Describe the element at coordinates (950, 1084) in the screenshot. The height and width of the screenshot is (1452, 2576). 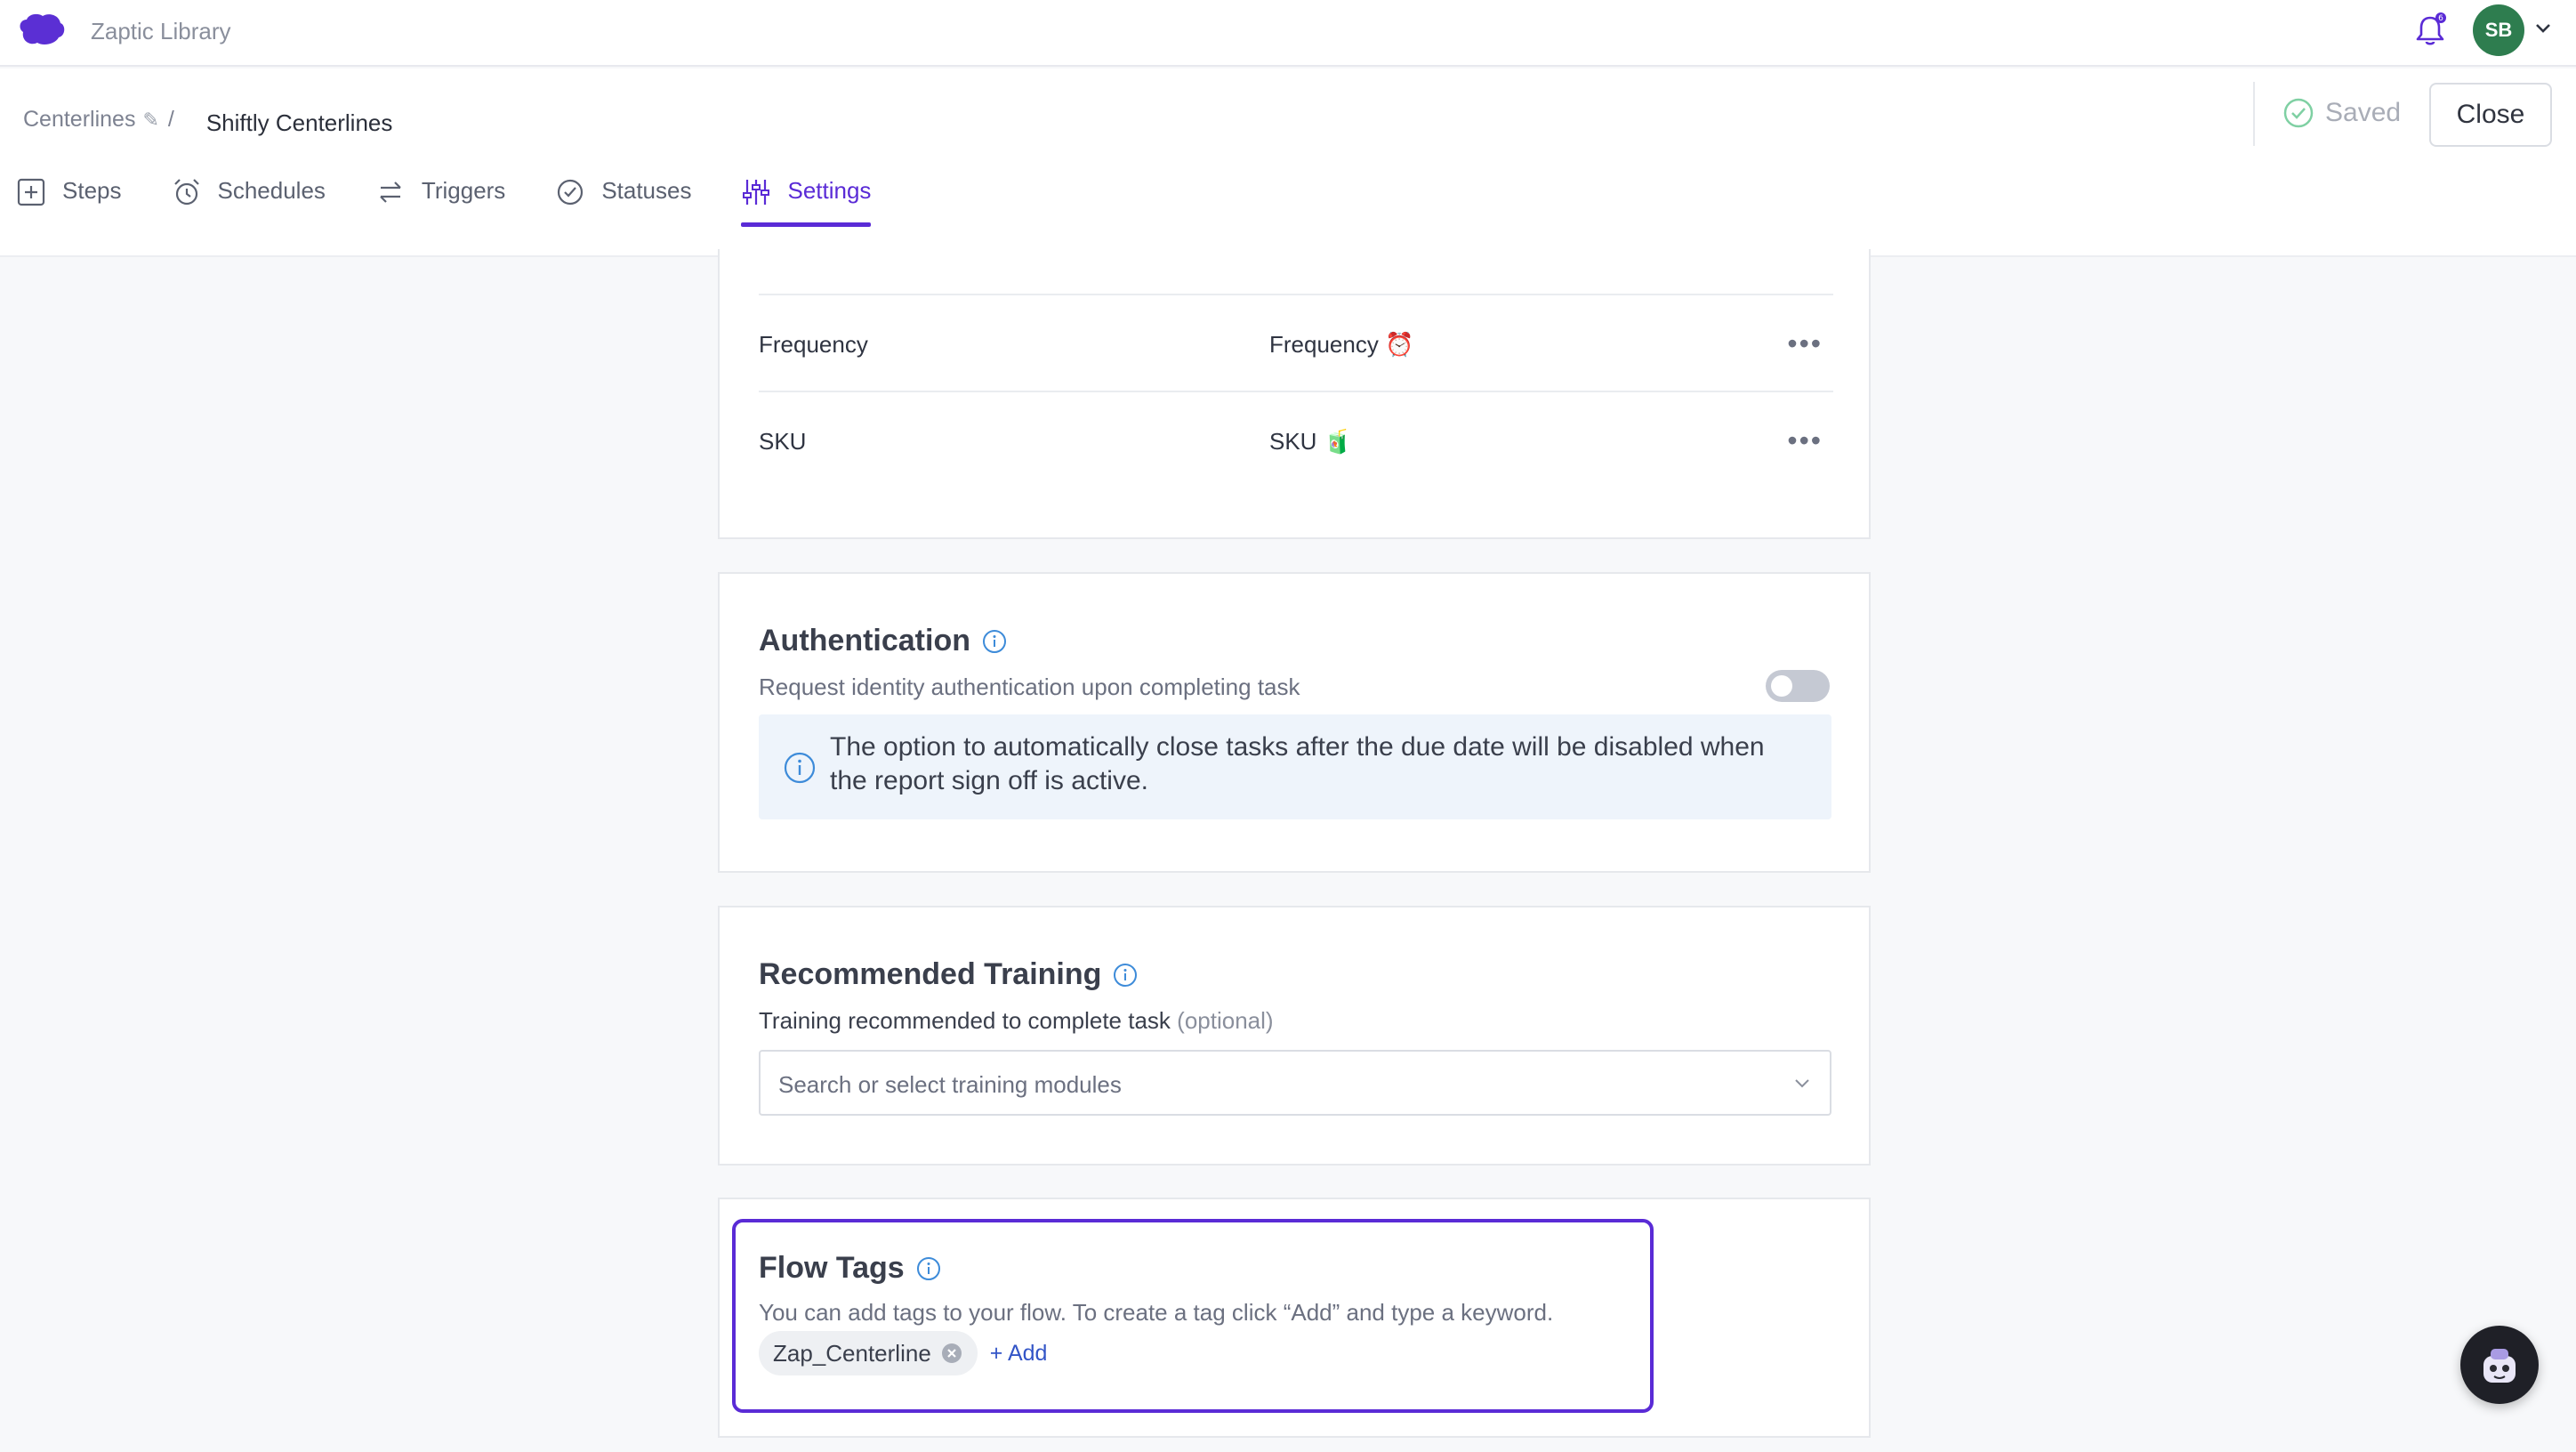
I see `training-select-placeholder: Search or select training modules` at that location.